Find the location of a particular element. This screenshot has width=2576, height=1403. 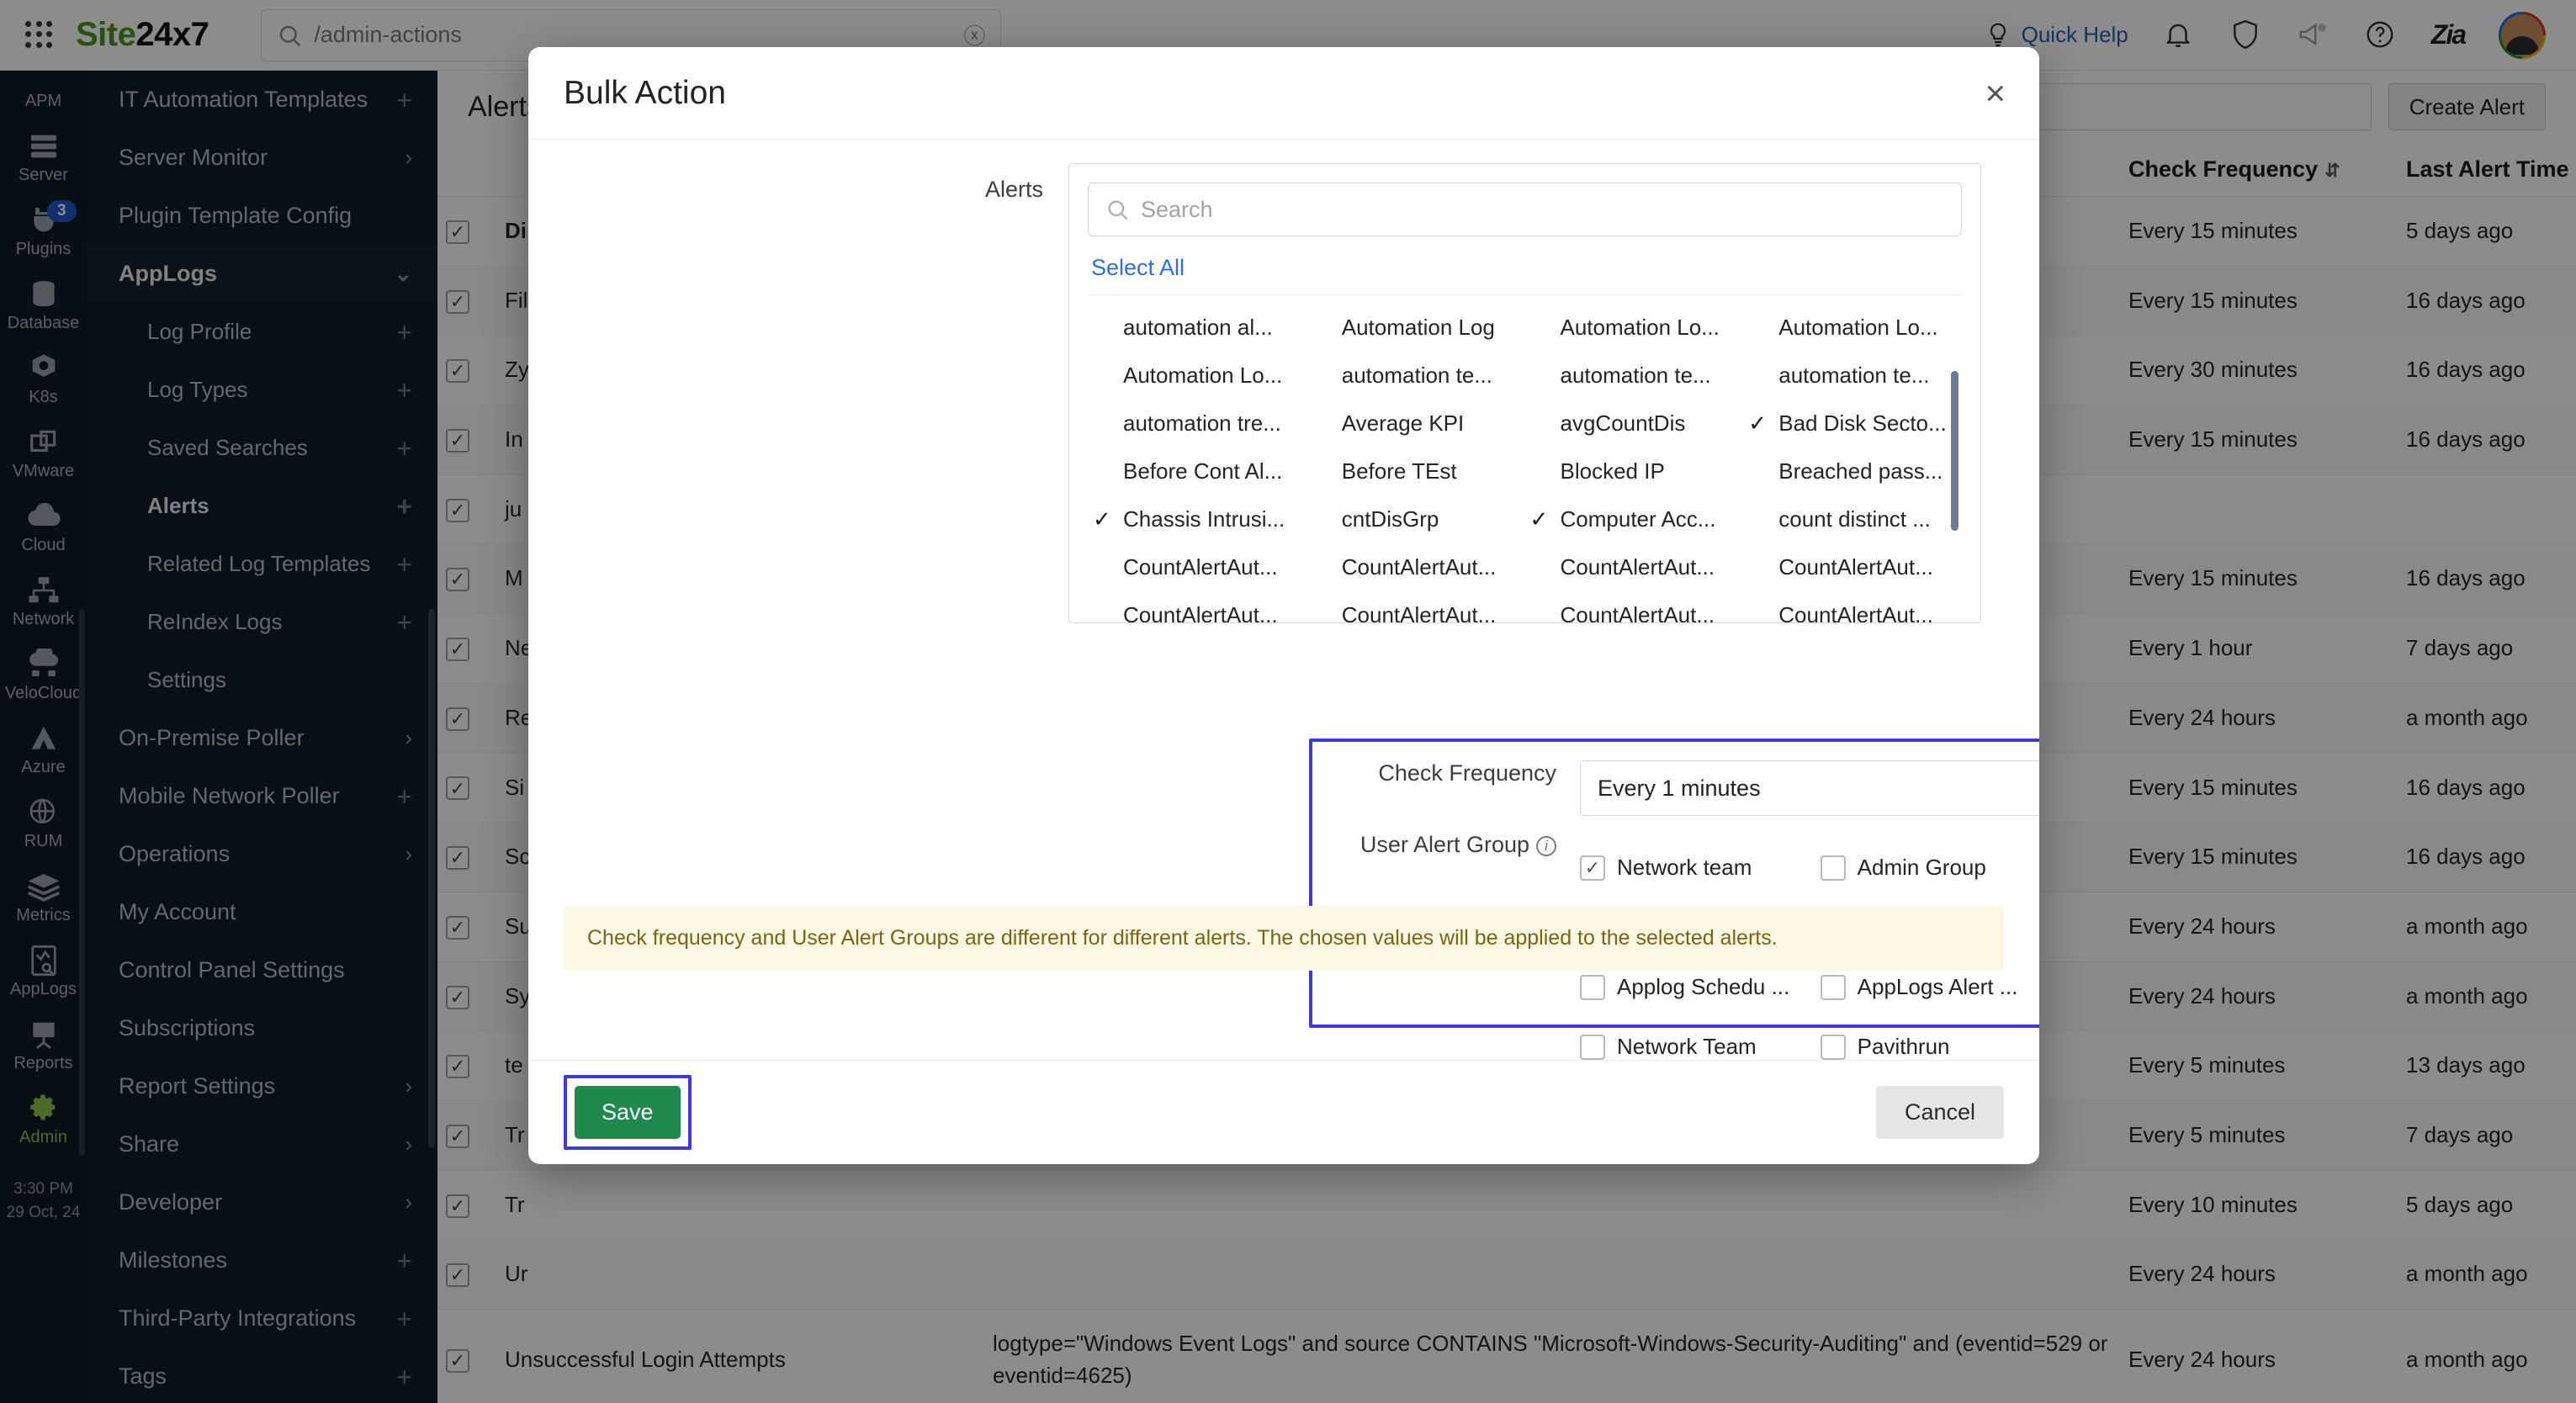

checkbox-checked: ✓ is located at coordinates (1592, 868).